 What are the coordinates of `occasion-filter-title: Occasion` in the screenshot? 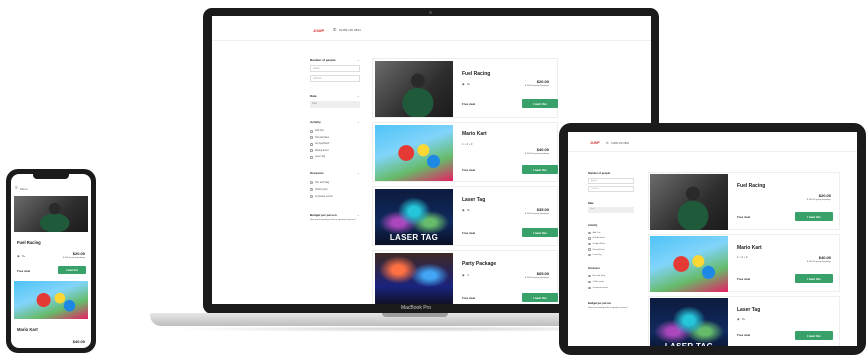 It's located at (317, 173).